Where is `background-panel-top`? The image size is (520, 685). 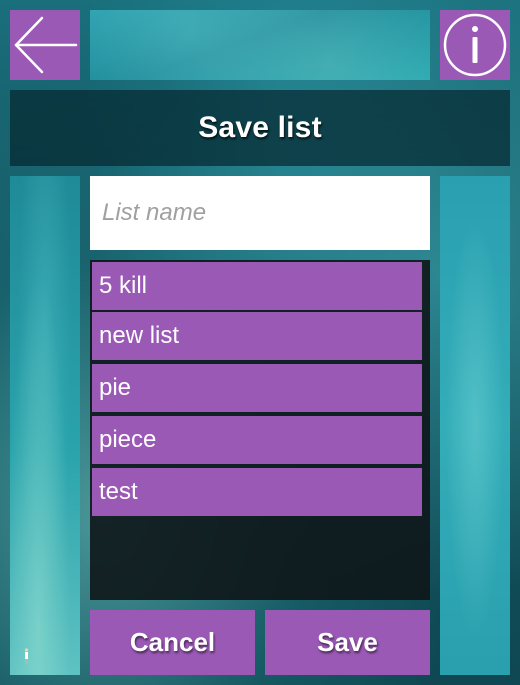 background-panel-top is located at coordinates (260, 45).